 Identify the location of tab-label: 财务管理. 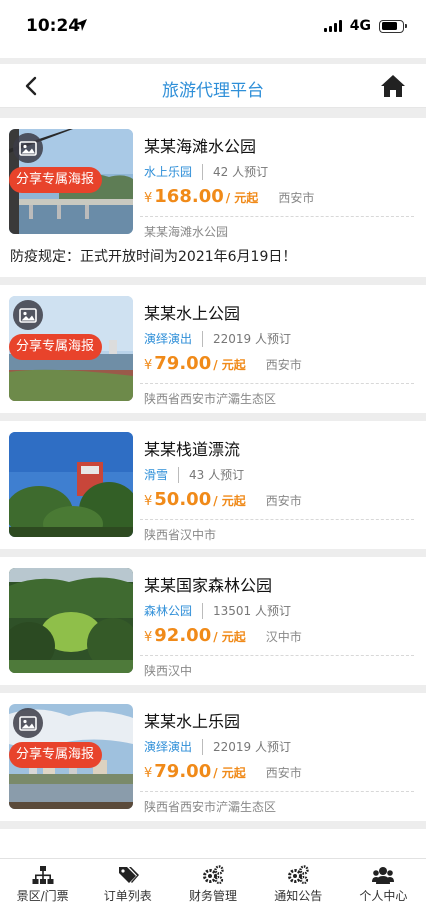
(213, 896).